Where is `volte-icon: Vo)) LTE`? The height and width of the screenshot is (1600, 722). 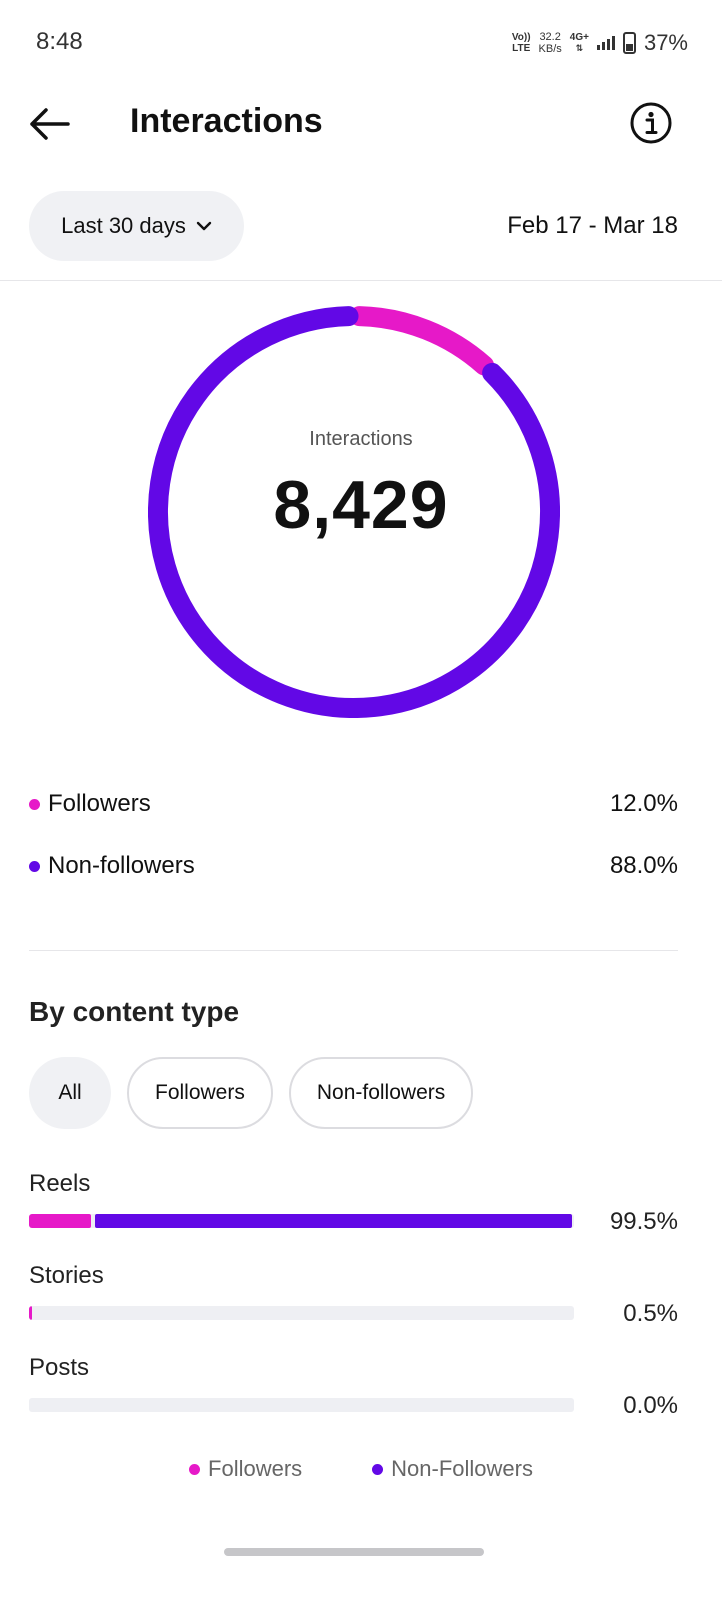
volte-icon: Vo)) LTE is located at coordinates (521, 43).